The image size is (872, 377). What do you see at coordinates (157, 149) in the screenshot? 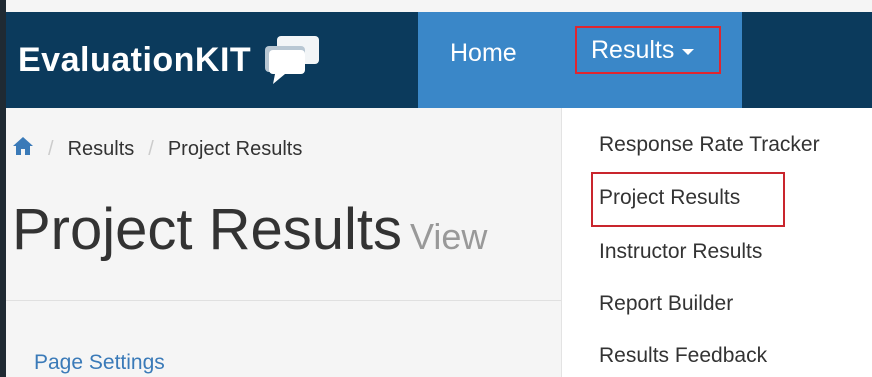
I see `breadcrumb: / Results / Project Results` at bounding box center [157, 149].